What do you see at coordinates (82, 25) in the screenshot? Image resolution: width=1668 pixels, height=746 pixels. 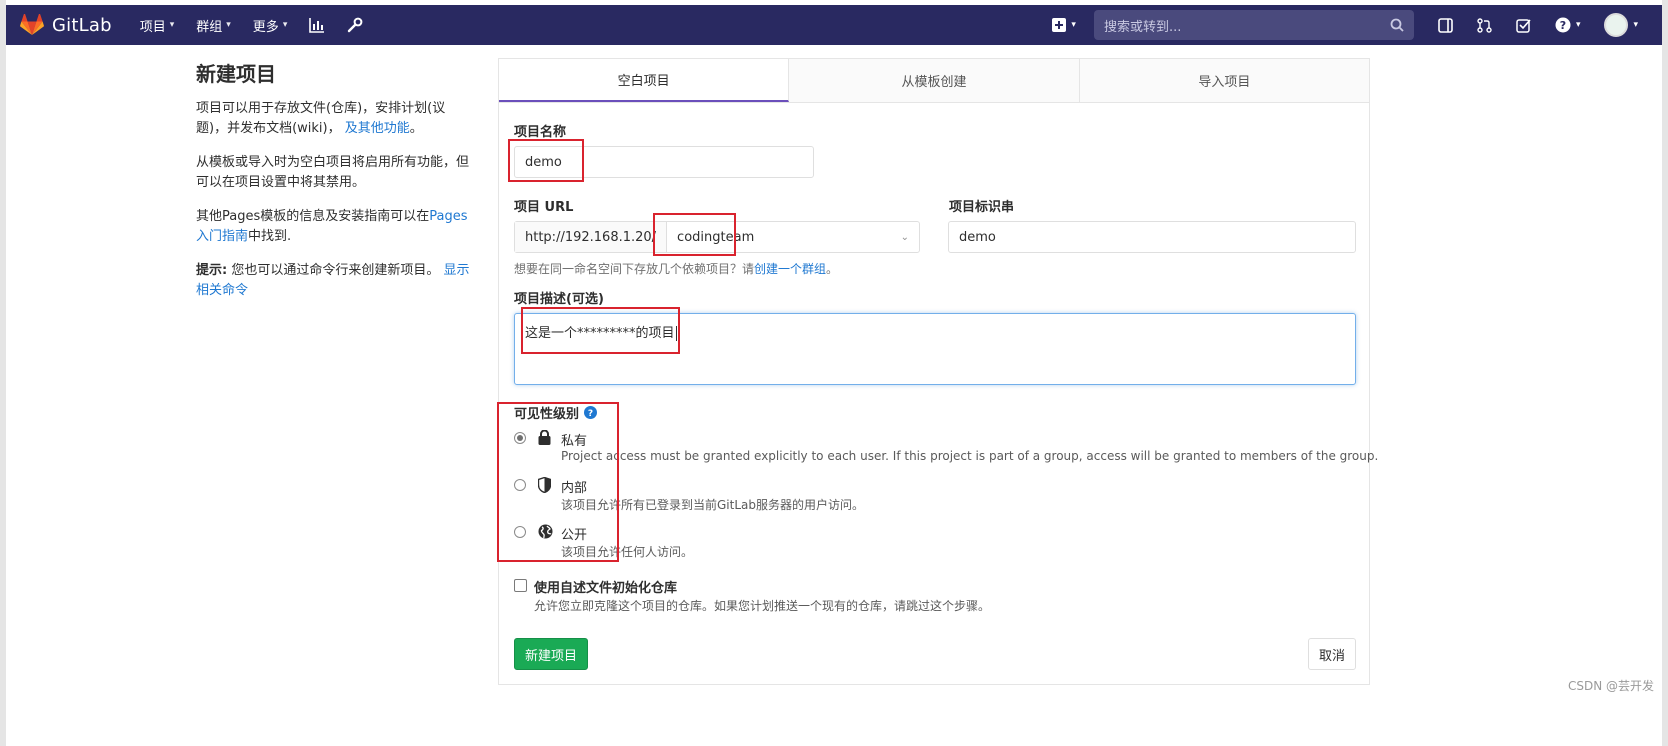 I see `brand-name: GitLab` at bounding box center [82, 25].